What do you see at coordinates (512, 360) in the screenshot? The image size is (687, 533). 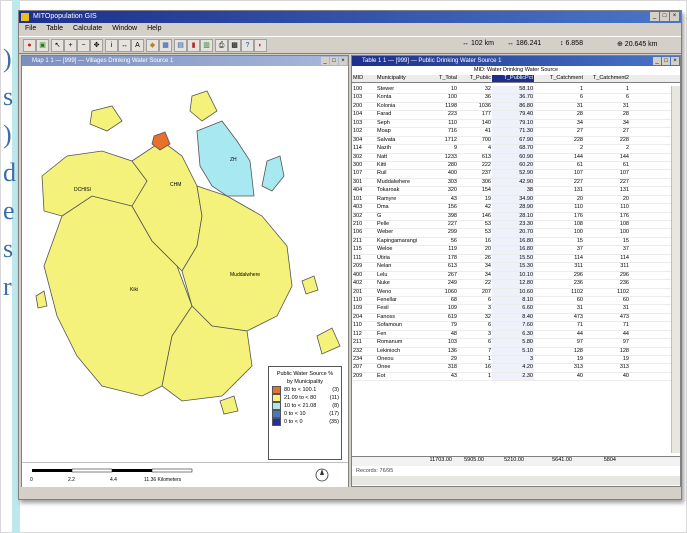 I see `table-row: 234 Oneou 29 1 3 19 19` at bounding box center [512, 360].